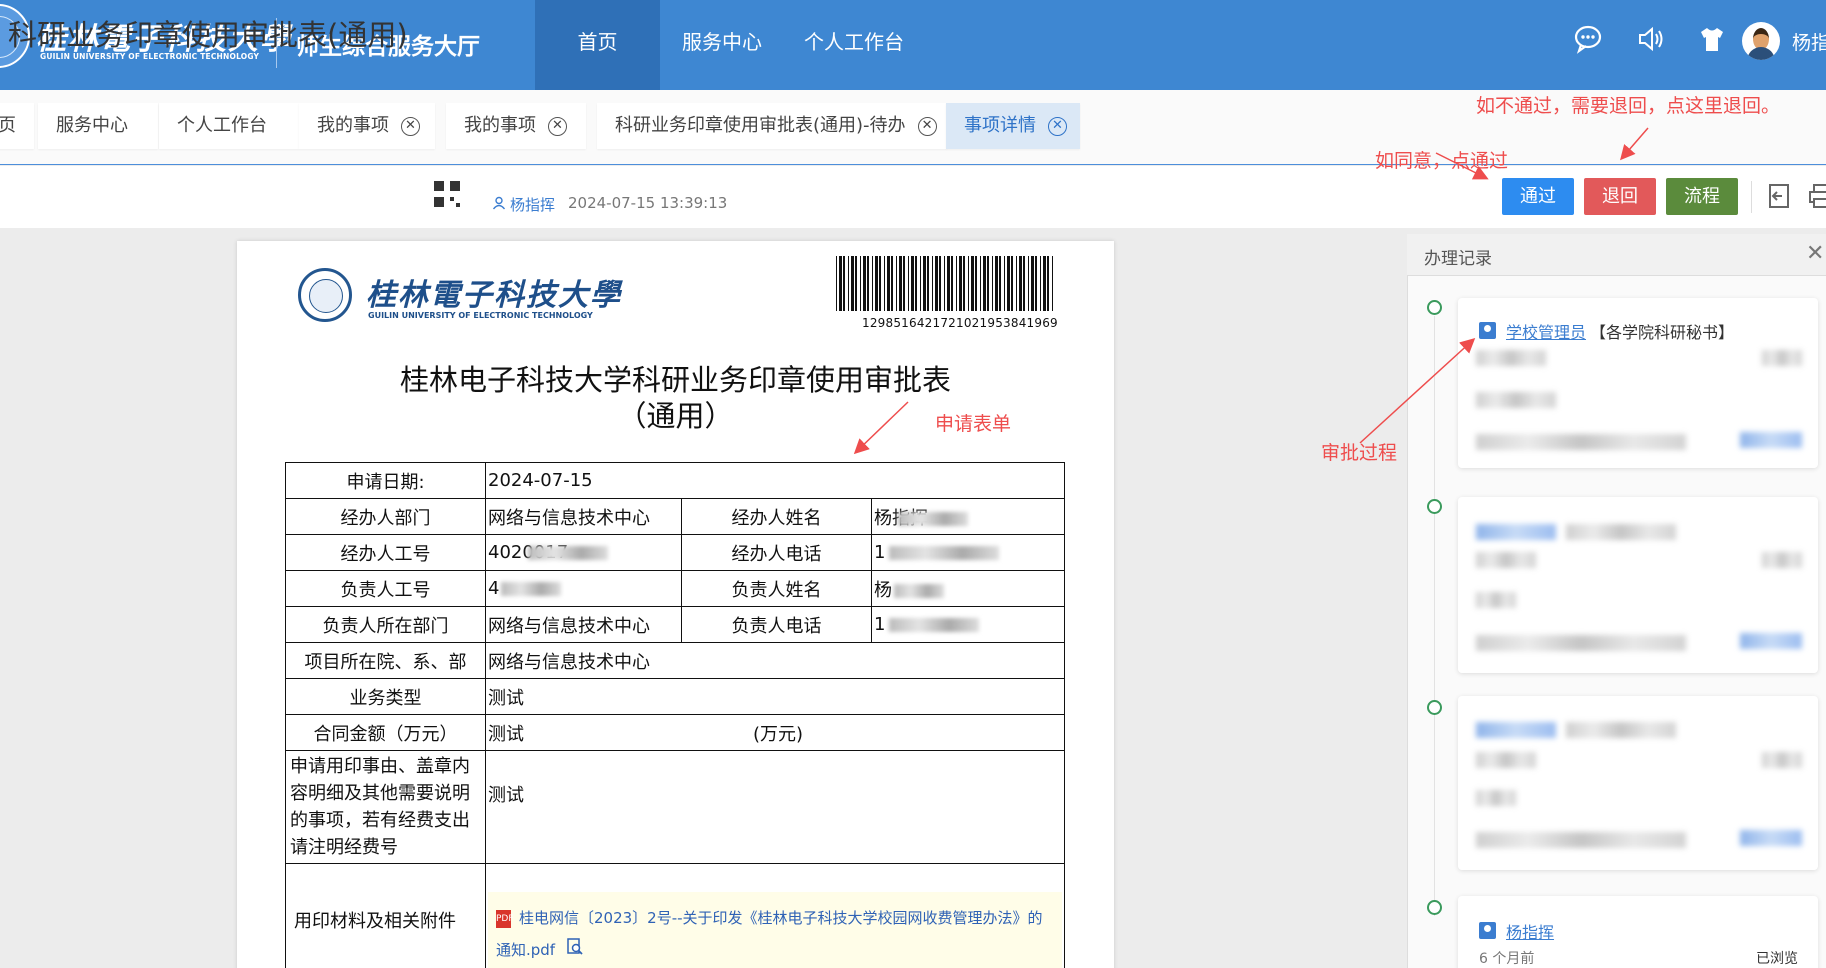 The image size is (1826, 968). What do you see at coordinates (494, 295) in the screenshot?
I see `document-logo-text: 桂林電子科技大學` at bounding box center [494, 295].